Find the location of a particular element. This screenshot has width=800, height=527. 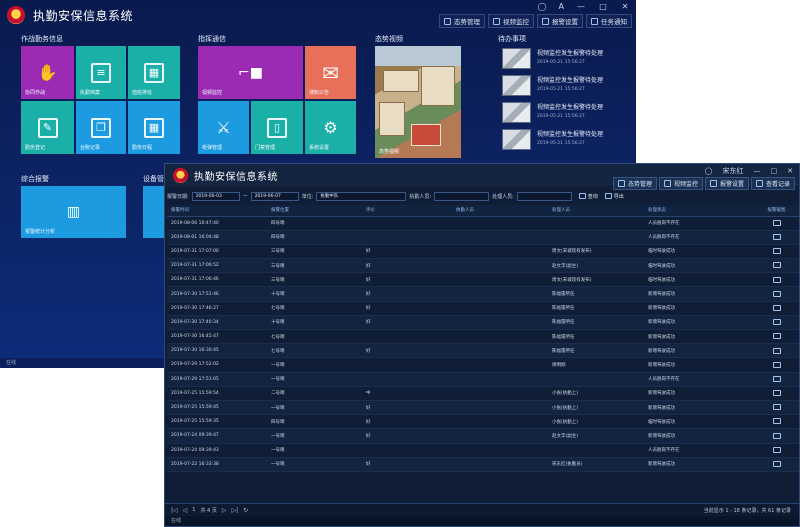

last-page-button: ▷| is located at coordinates (234, 510).